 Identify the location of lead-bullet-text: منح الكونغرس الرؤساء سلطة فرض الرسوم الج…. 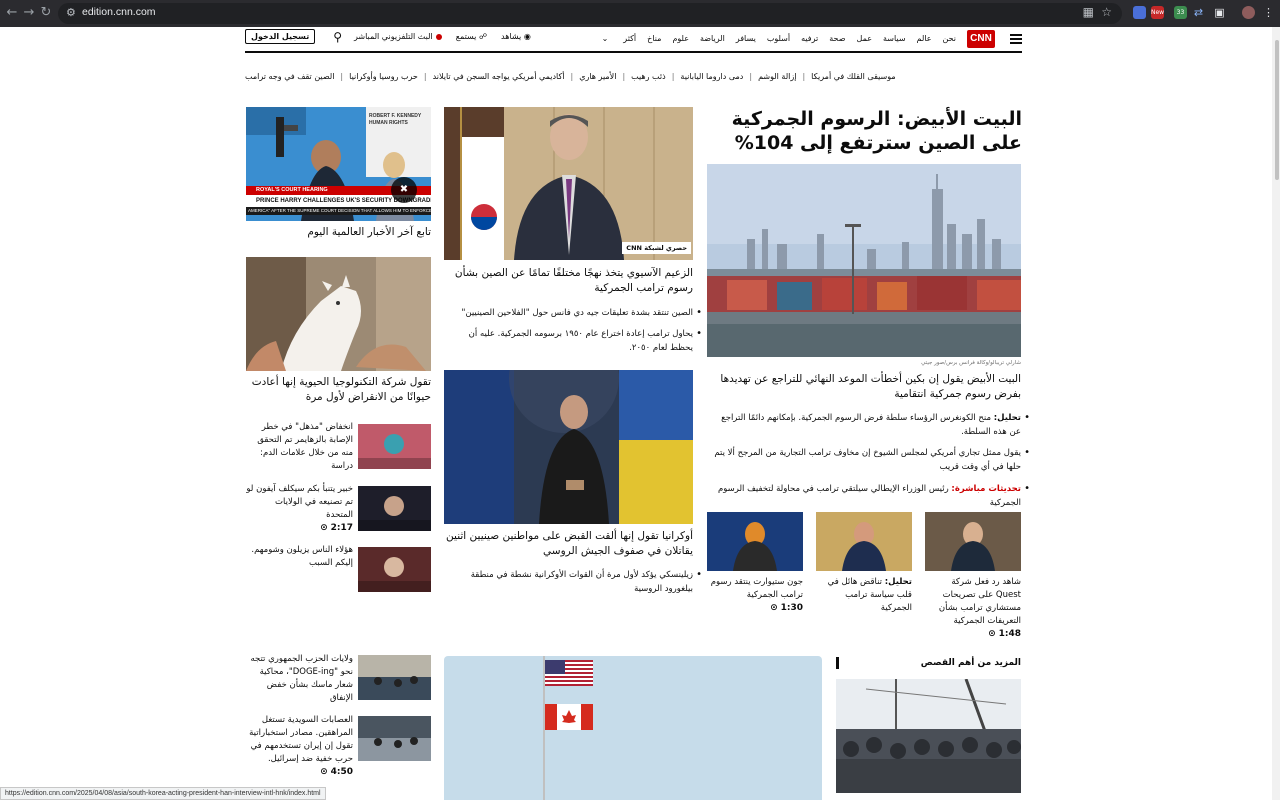
(871, 425).